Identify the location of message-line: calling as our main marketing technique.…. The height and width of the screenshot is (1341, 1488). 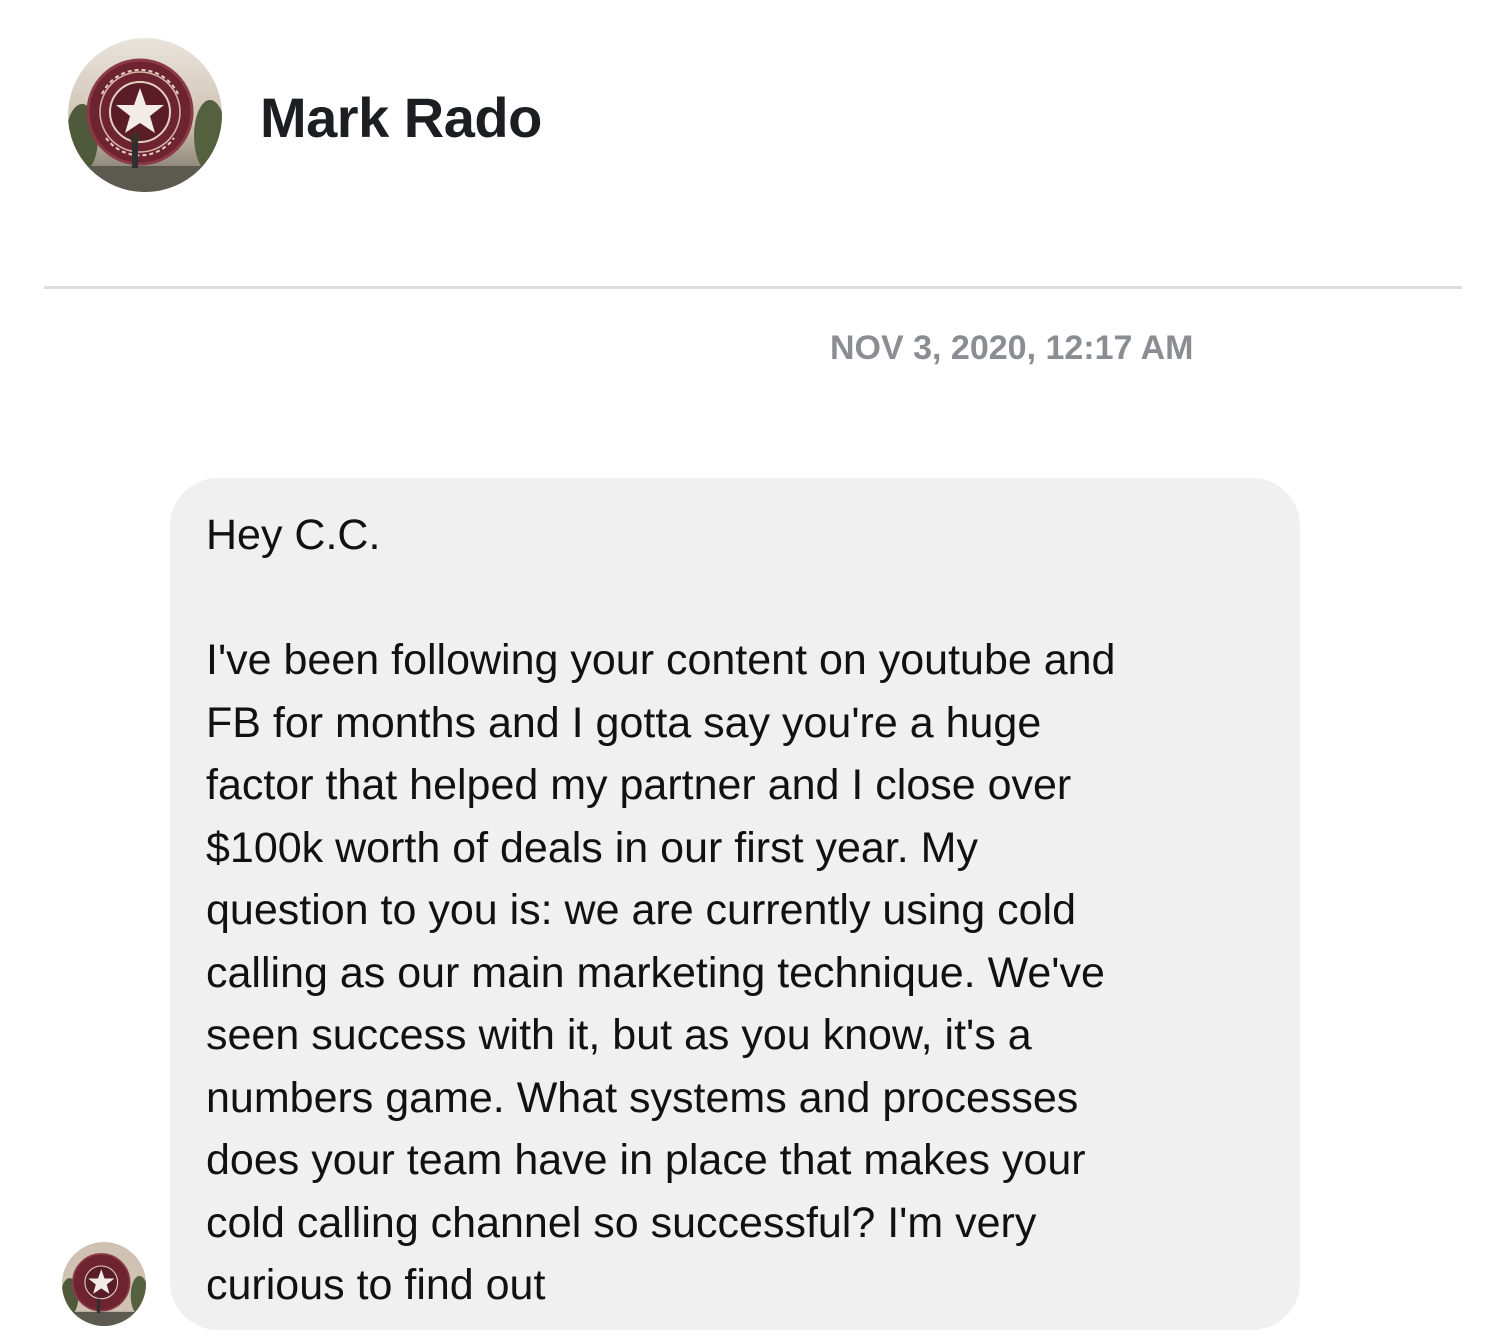
(655, 972).